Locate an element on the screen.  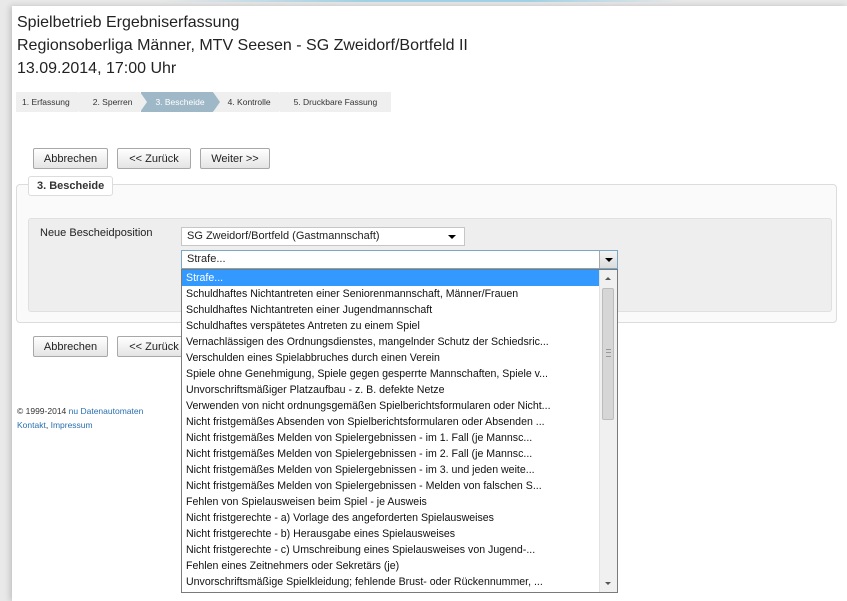
imprint-link: Impressum is located at coordinates (72, 425).